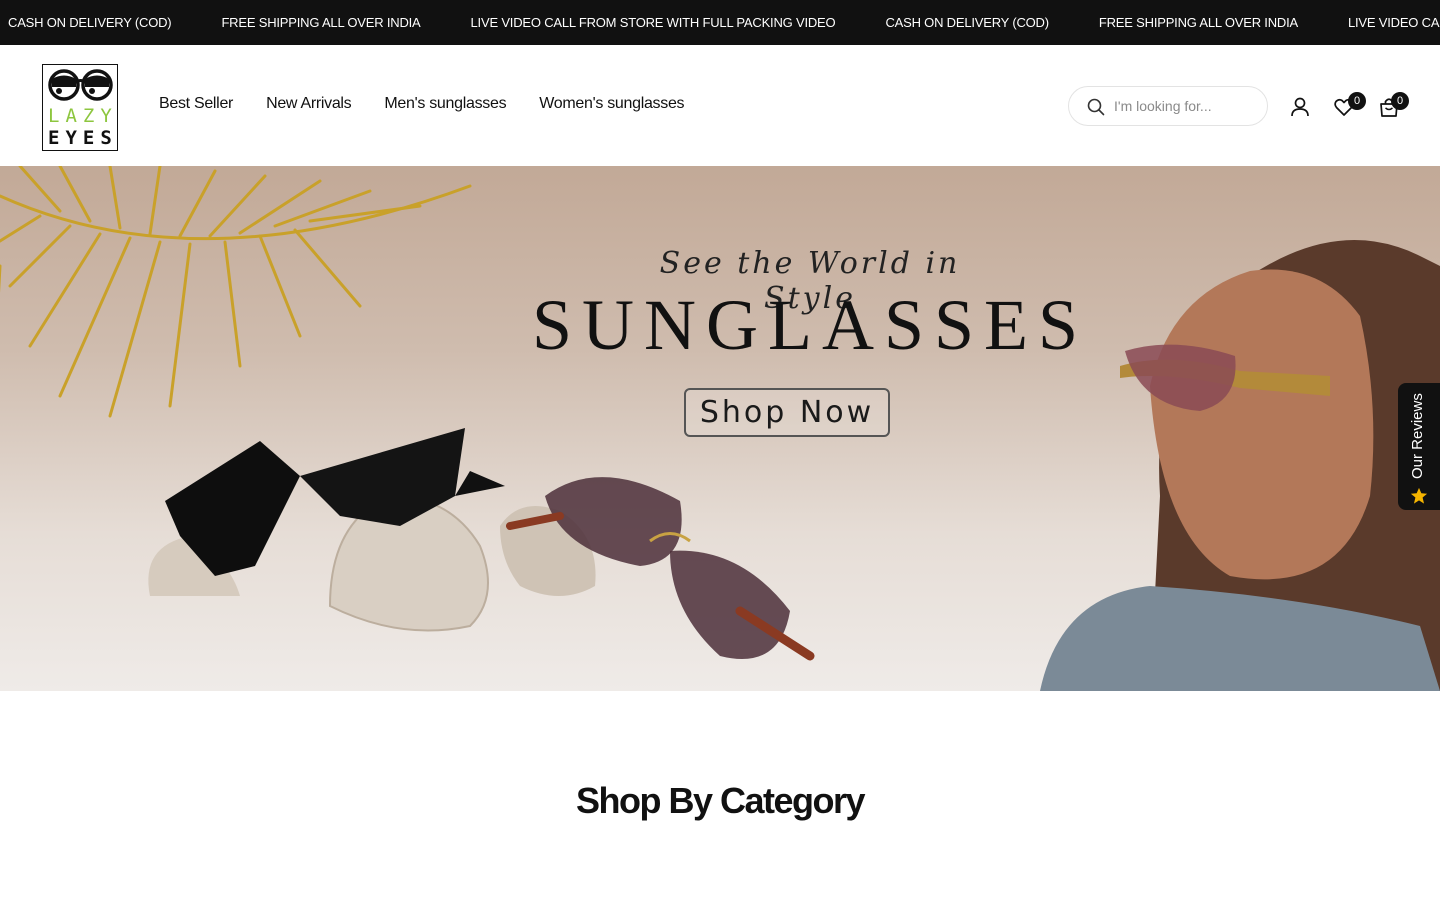  What do you see at coordinates (1419, 495) in the screenshot?
I see `star-icon` at bounding box center [1419, 495].